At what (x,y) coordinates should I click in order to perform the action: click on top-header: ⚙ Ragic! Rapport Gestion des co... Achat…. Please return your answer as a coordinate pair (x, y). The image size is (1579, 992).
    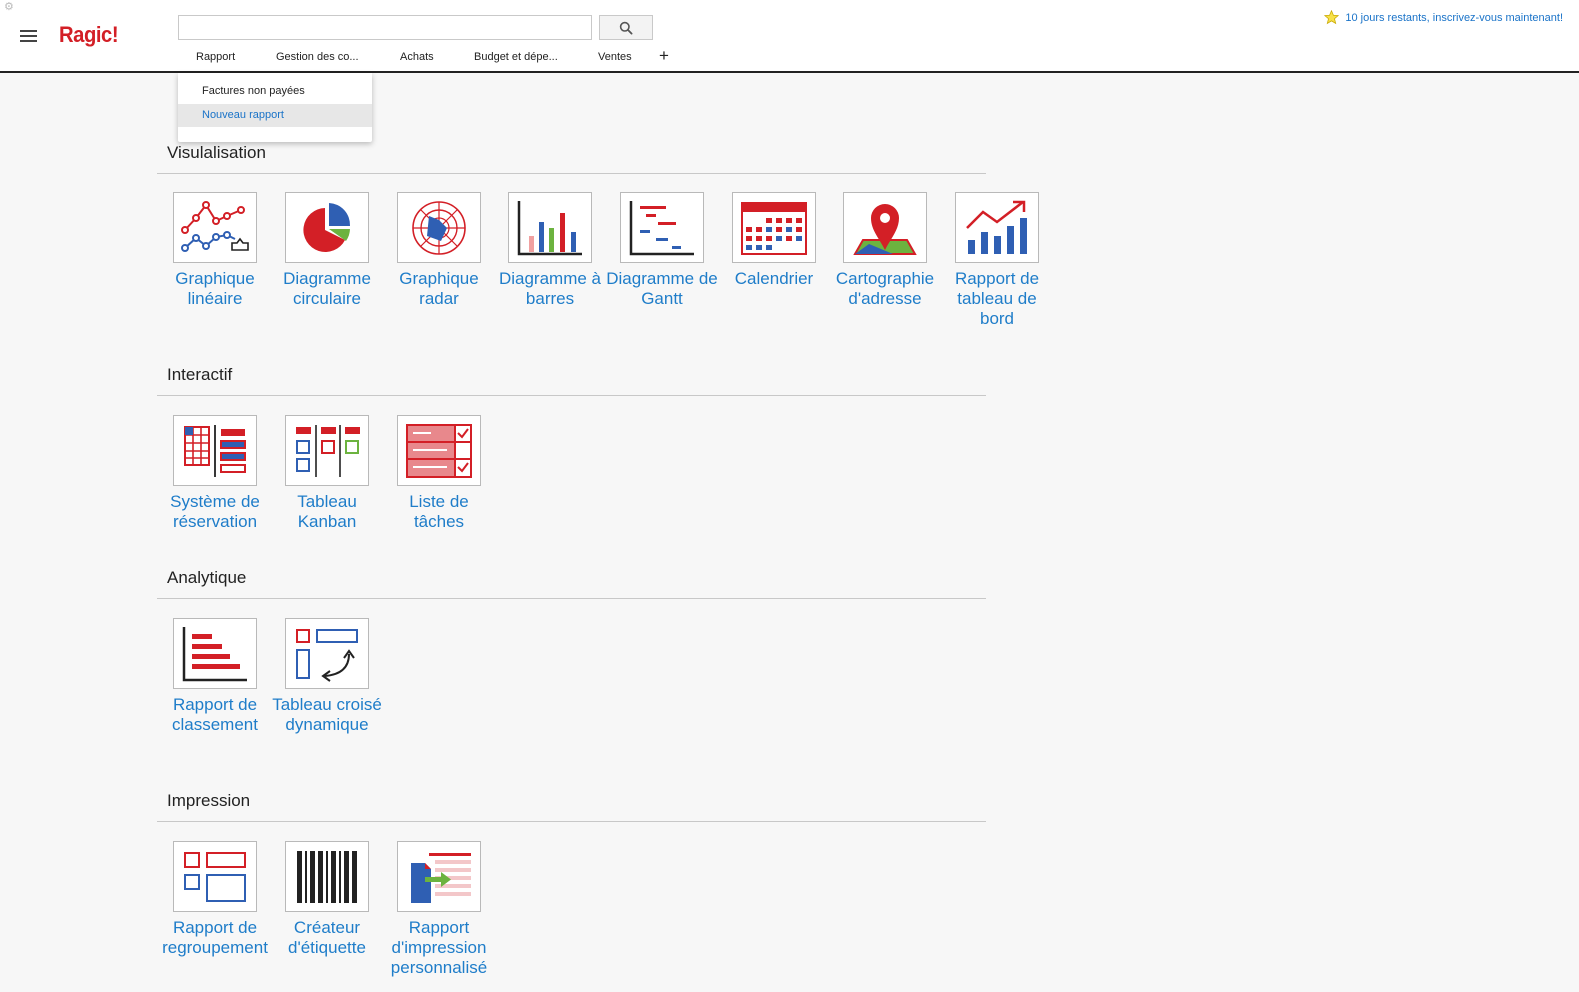
    Looking at the image, I should click on (789, 36).